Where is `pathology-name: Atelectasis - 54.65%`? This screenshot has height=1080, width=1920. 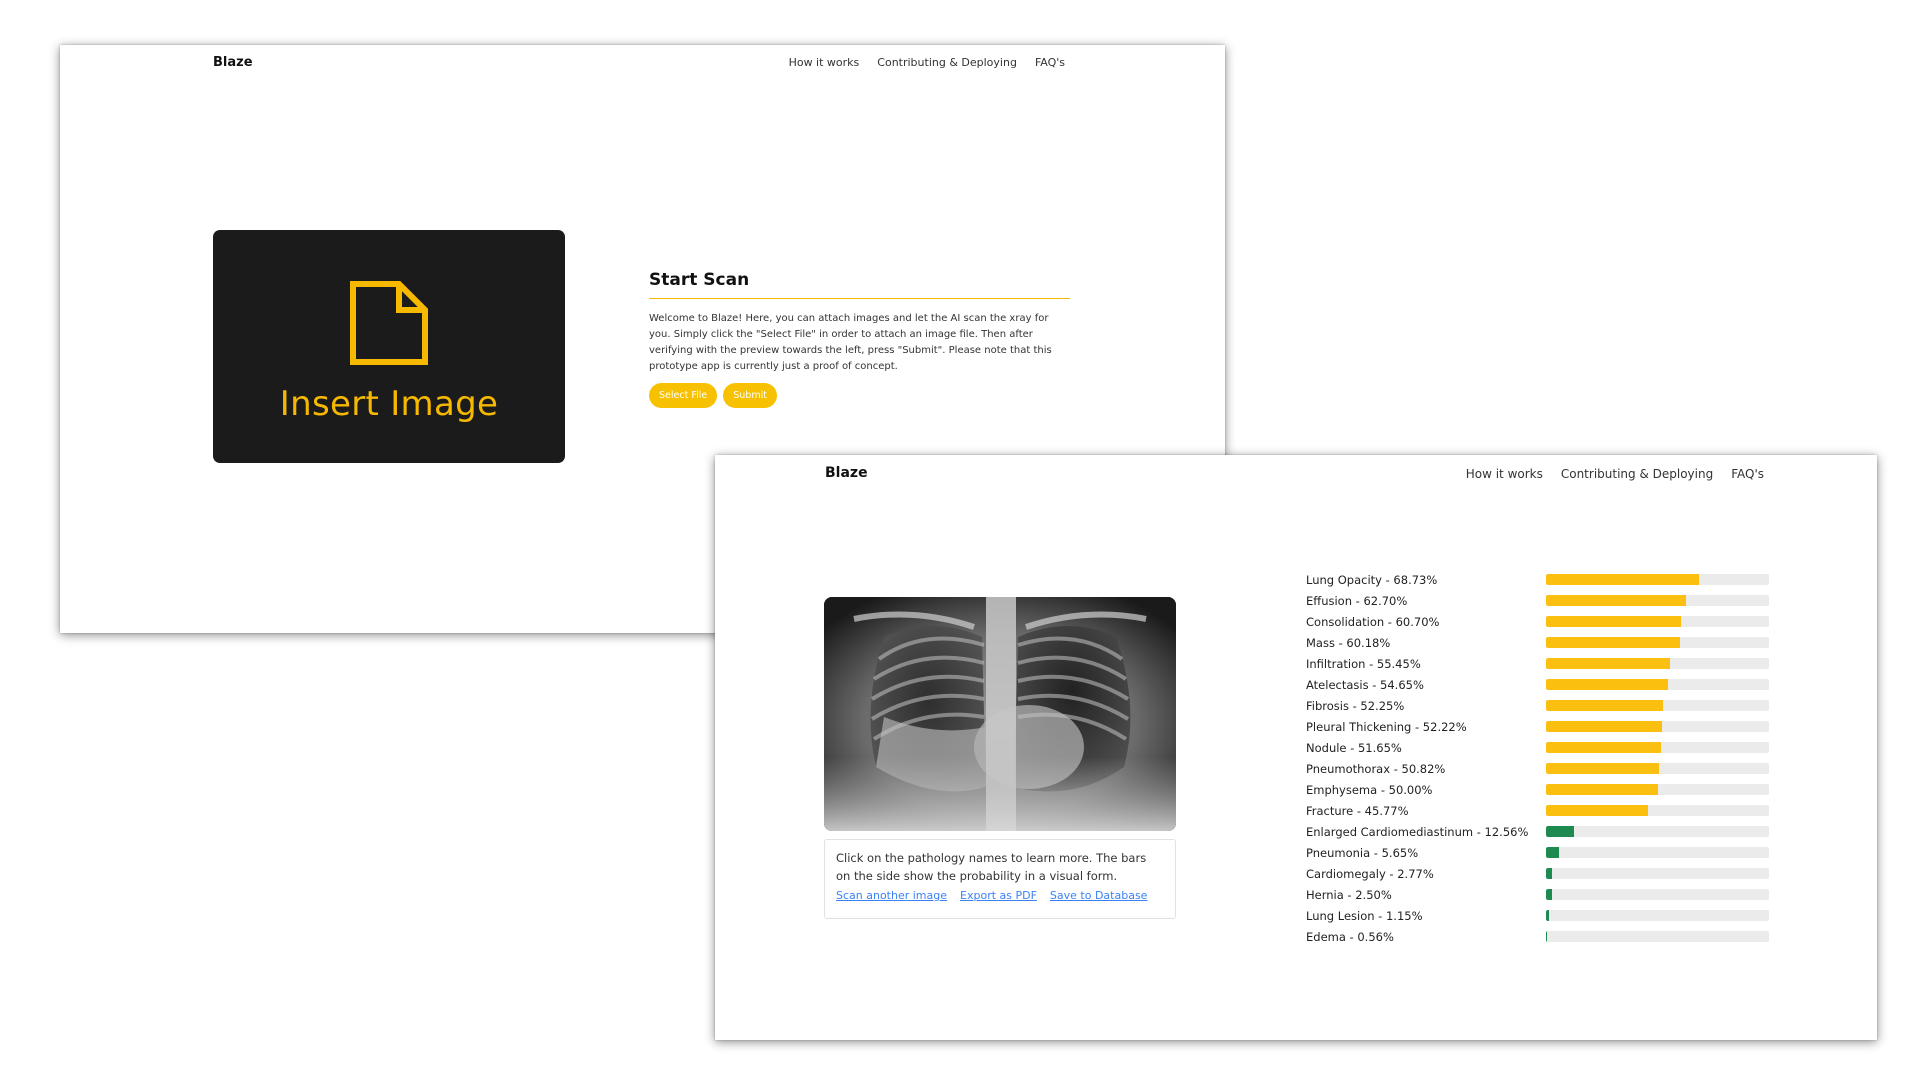
pathology-name: Atelectasis - 54.65% is located at coordinates (1365, 685).